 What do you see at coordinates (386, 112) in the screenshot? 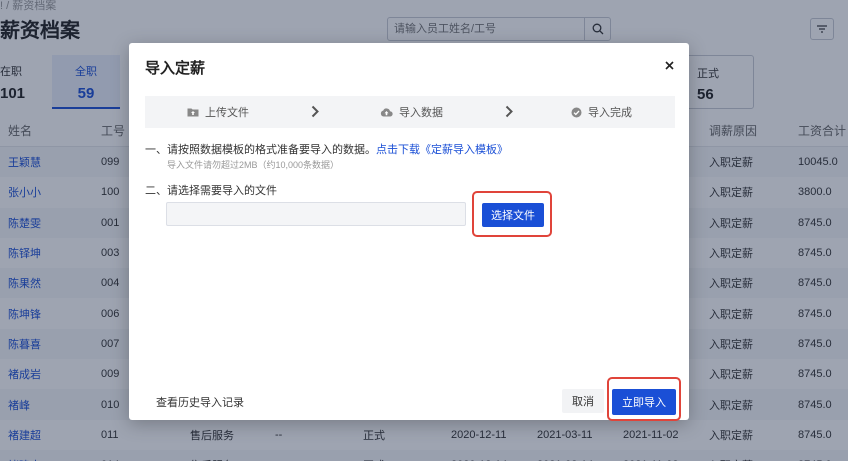
I see `cloud-upload-icon` at bounding box center [386, 112].